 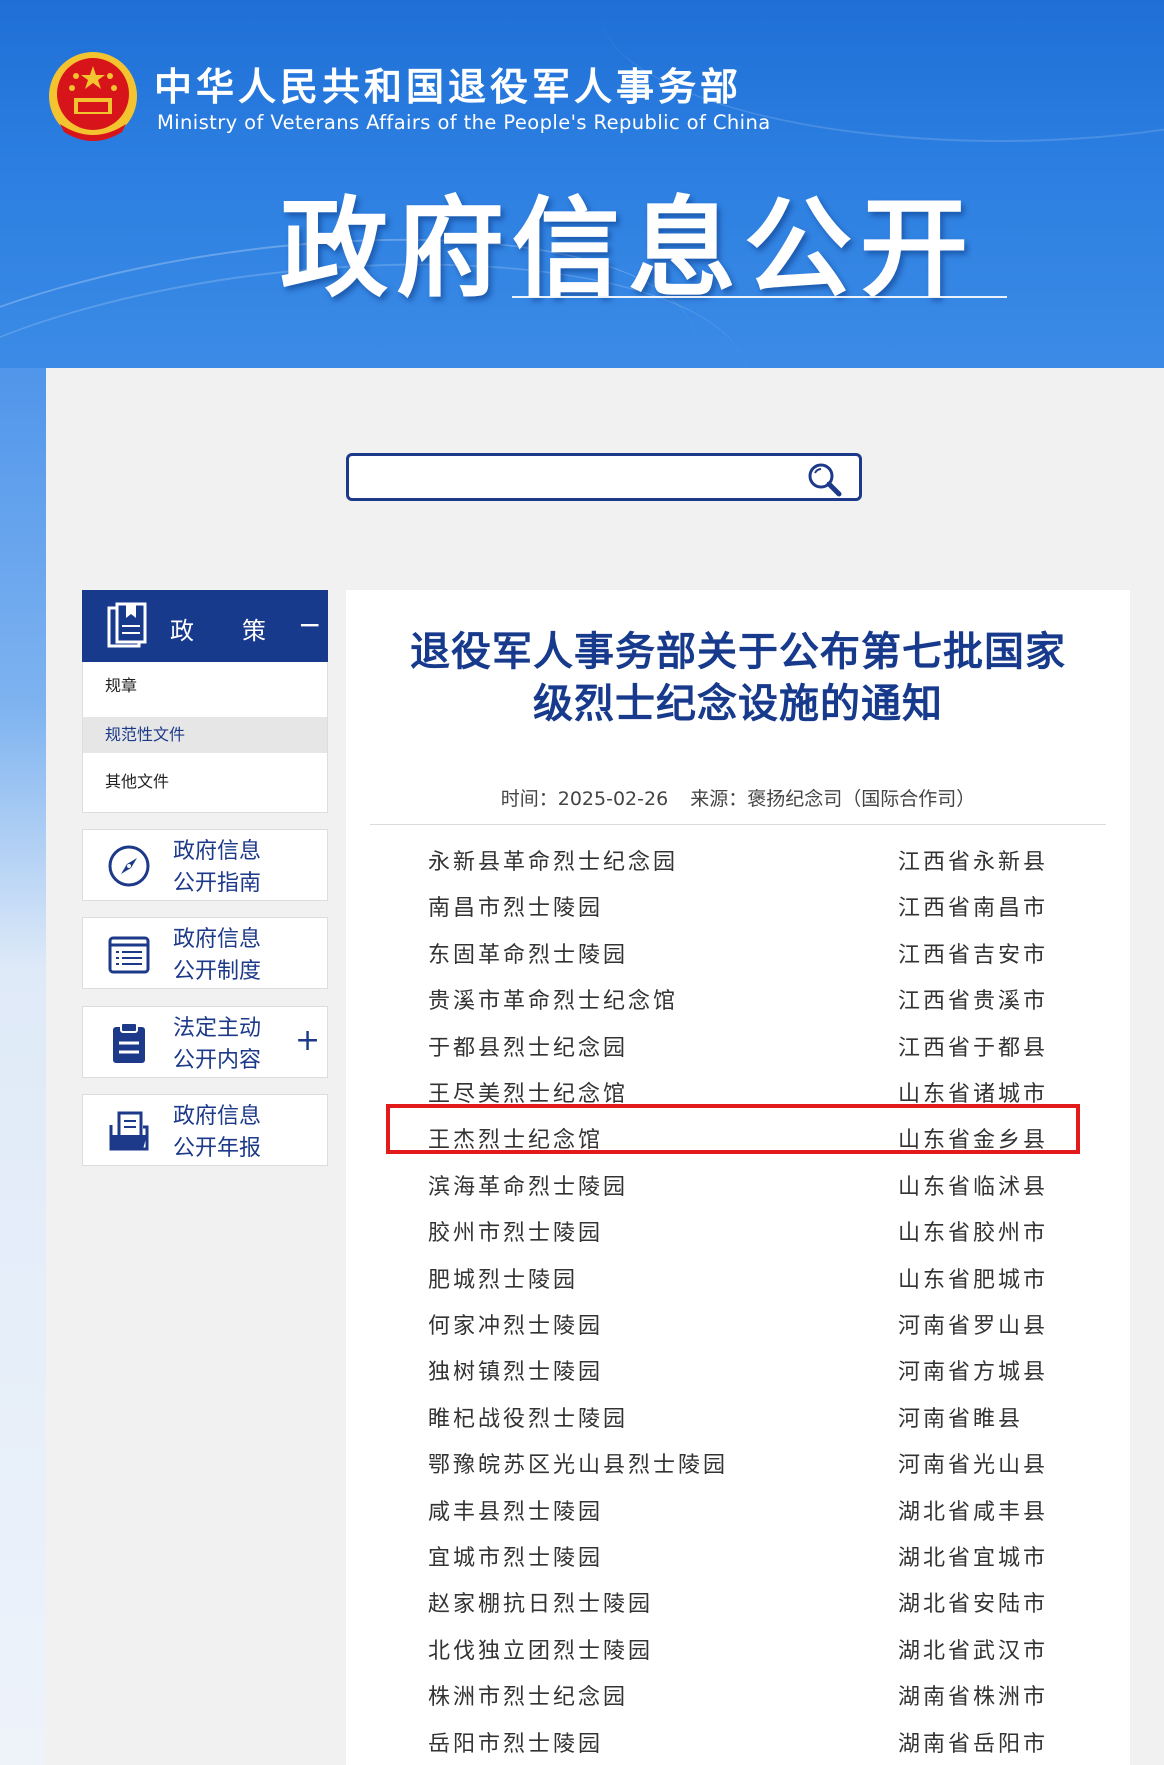 I want to click on search-icon, so click(x=825, y=479).